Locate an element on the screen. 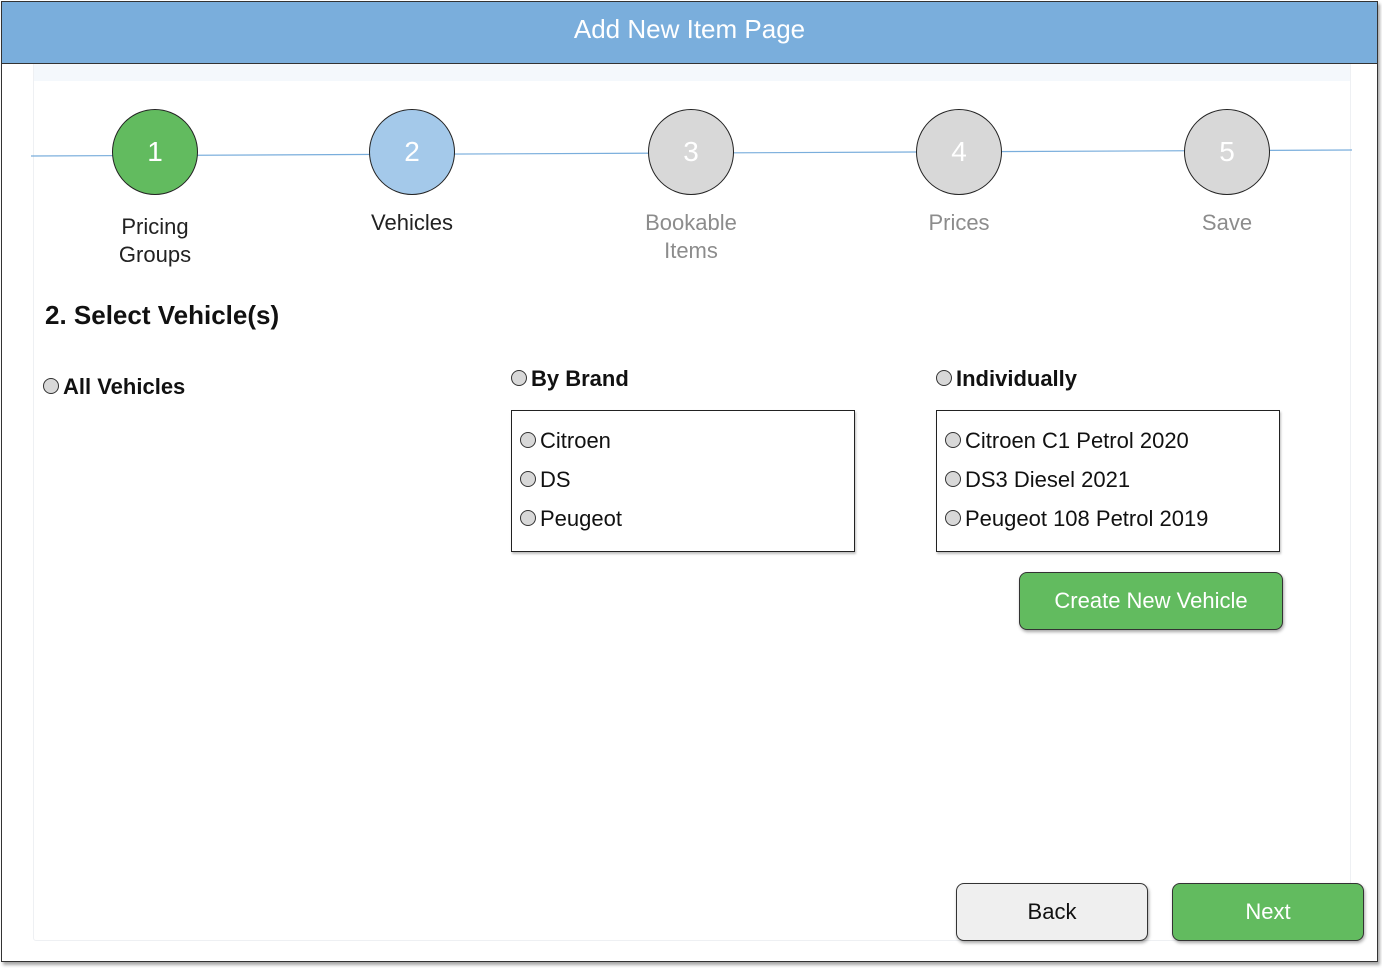  brand-list: Citroen DS Peugeot is located at coordinates (683, 481).